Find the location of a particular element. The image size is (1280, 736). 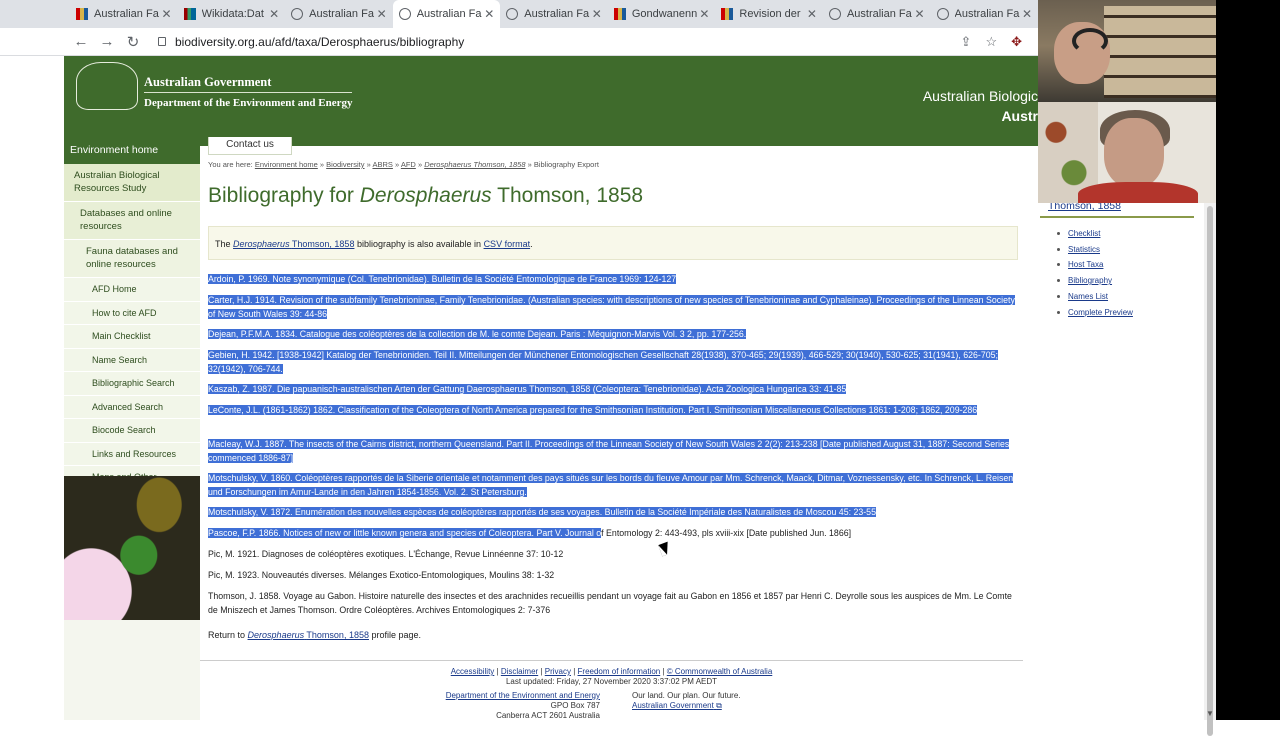

disclaimer-link: Disclaimer is located at coordinates (519, 671).